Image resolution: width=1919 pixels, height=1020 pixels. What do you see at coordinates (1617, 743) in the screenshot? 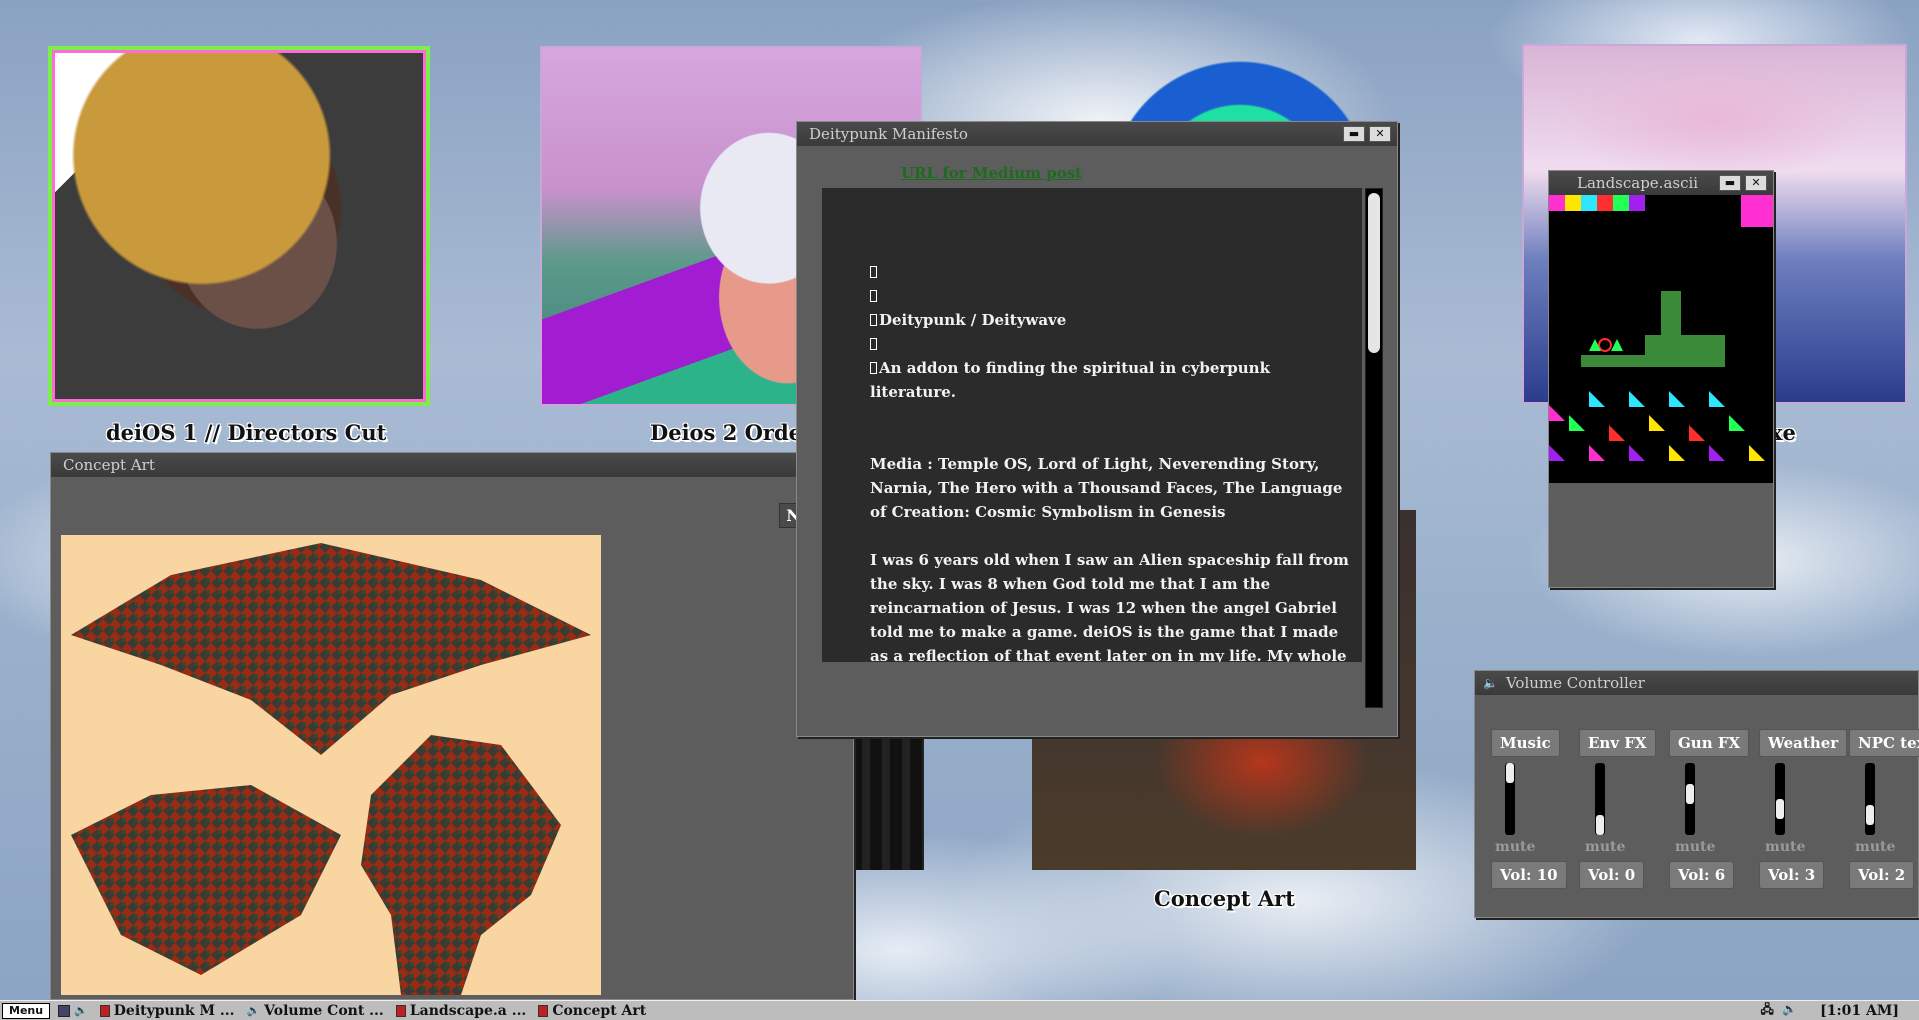
I see `env-fx-label-button: Env FX` at bounding box center [1617, 743].